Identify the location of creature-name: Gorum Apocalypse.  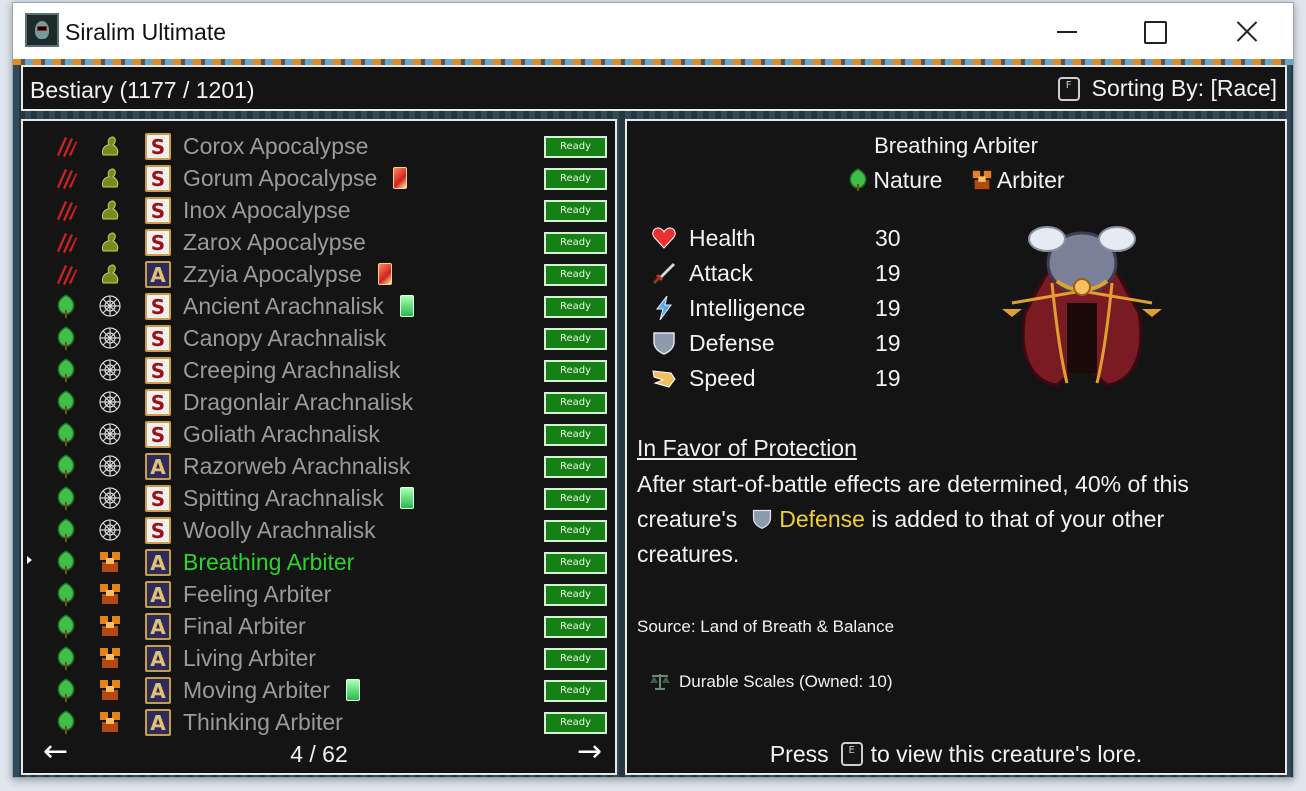
(295, 178).